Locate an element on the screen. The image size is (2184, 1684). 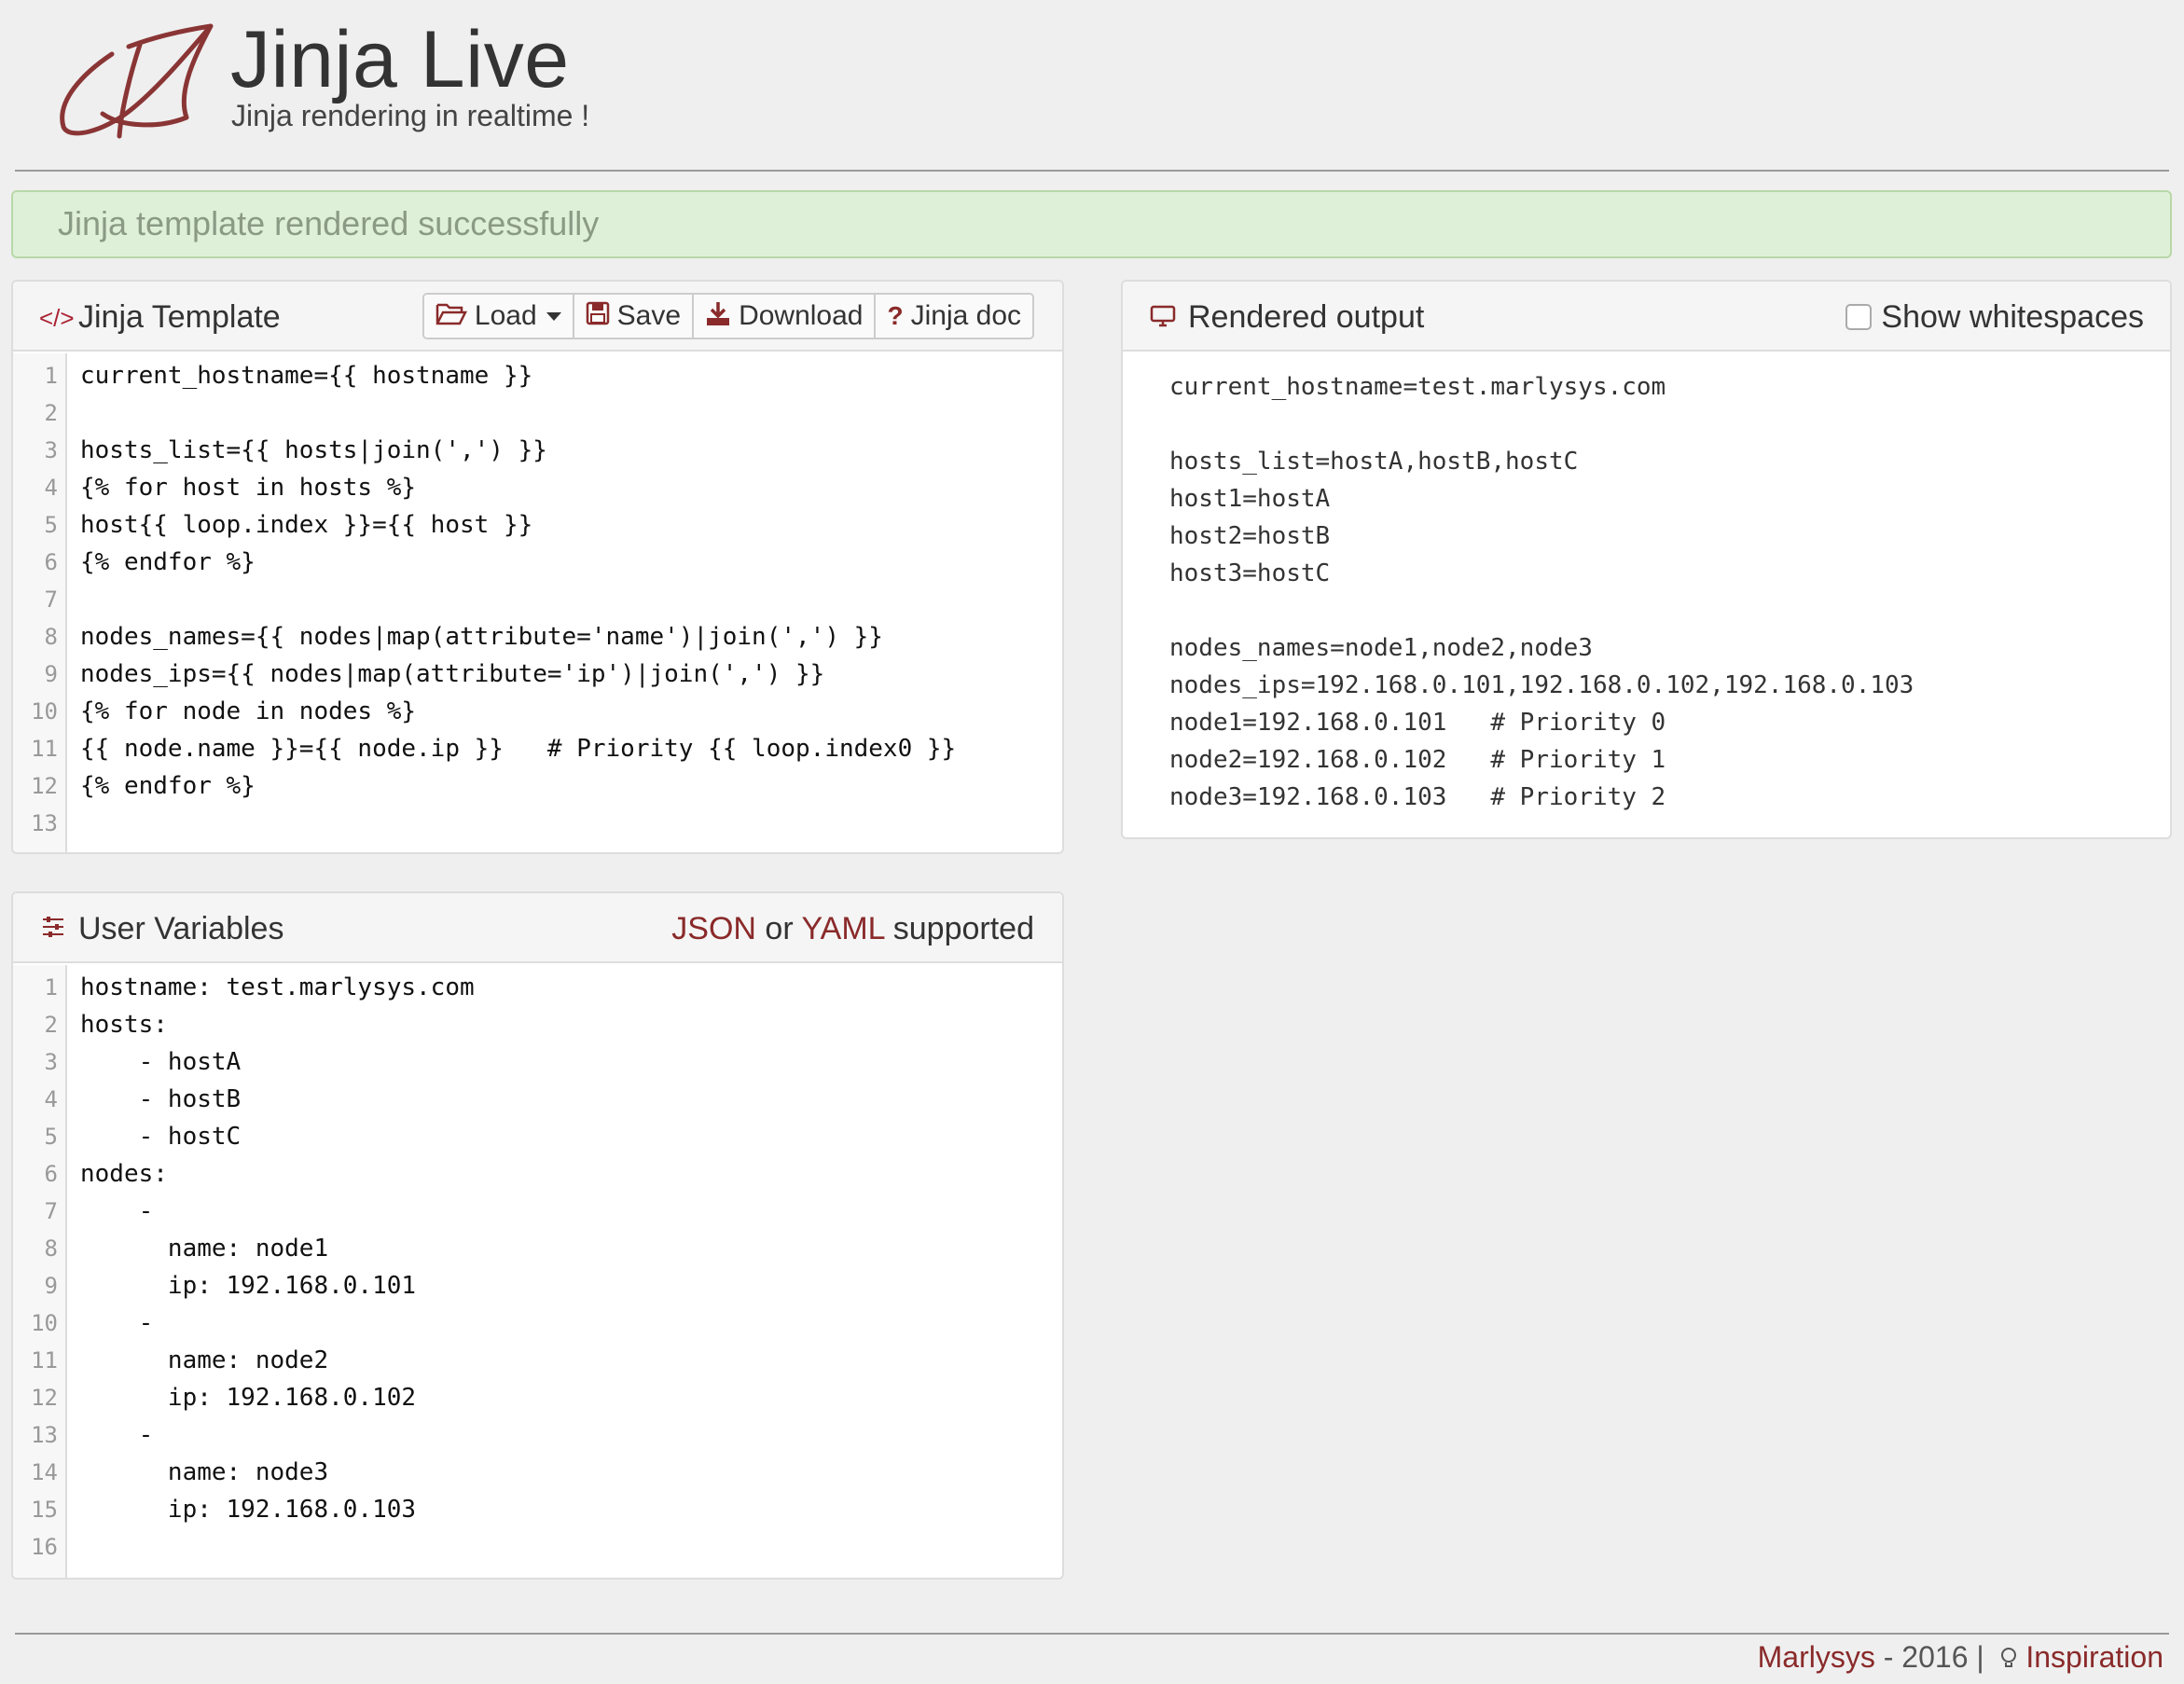
output-line: host3=hostC is located at coordinates (1250, 573).